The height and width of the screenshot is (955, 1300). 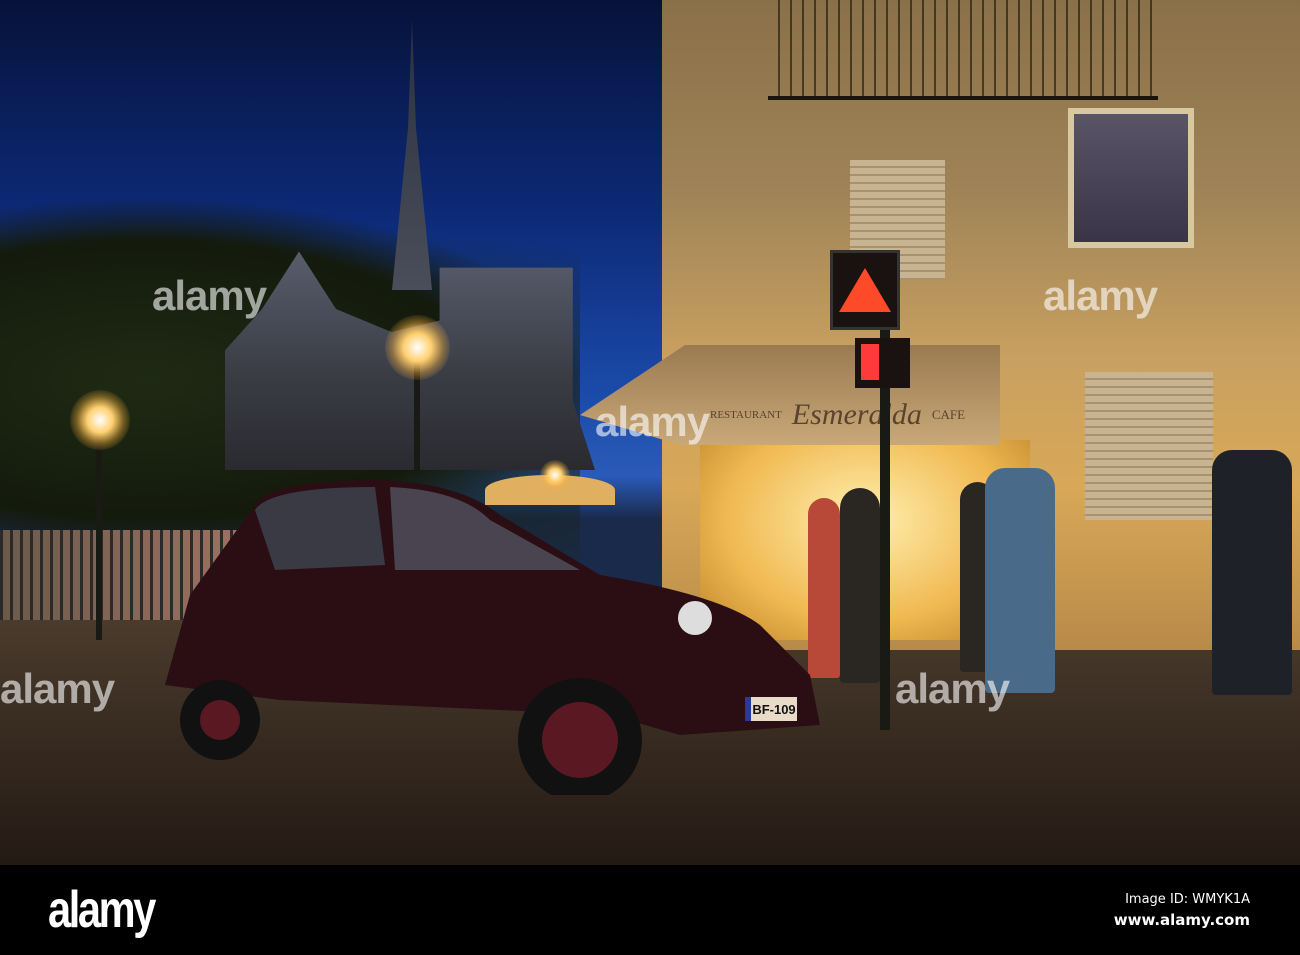 I want to click on lamp-post, so click(x=99, y=530).